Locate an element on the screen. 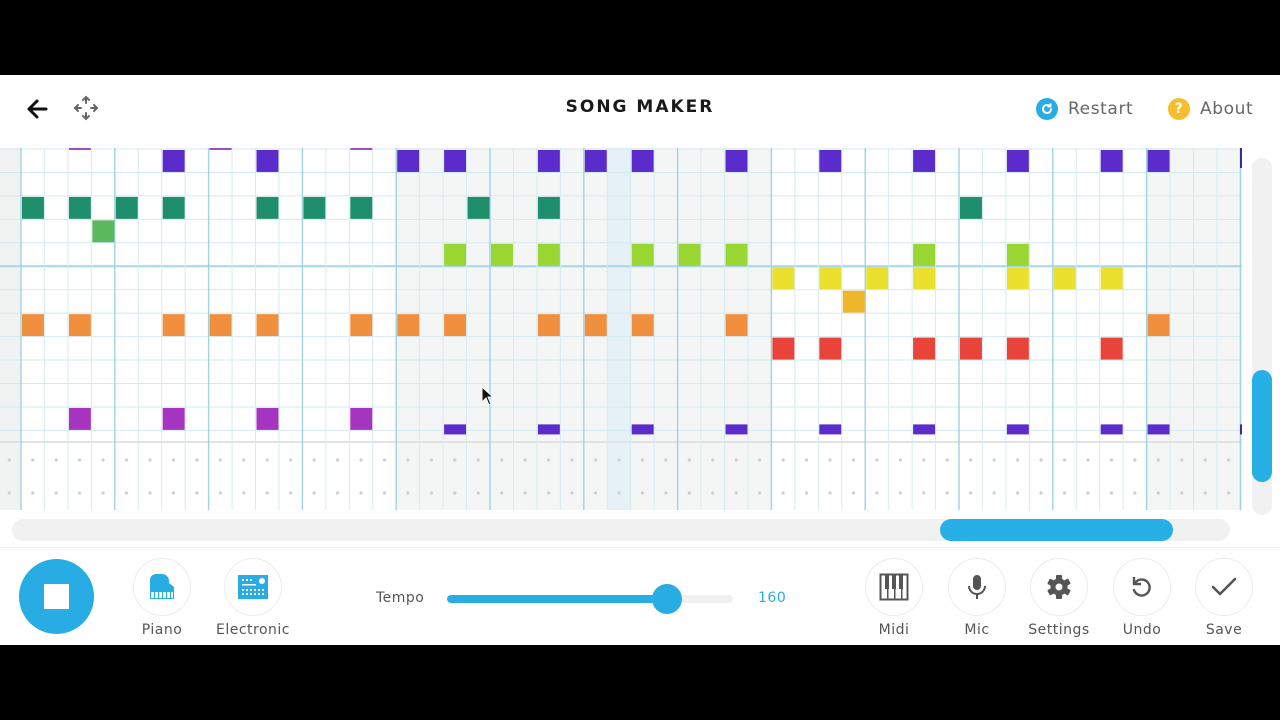 Image resolution: width=1280 pixels, height=720 pixels. stop-icon is located at coordinates (56, 596).